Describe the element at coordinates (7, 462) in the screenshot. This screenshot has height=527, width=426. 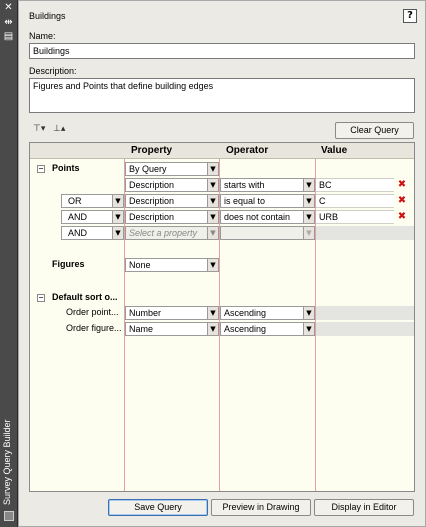
I see `palette-title: Survey Query Builder` at that location.